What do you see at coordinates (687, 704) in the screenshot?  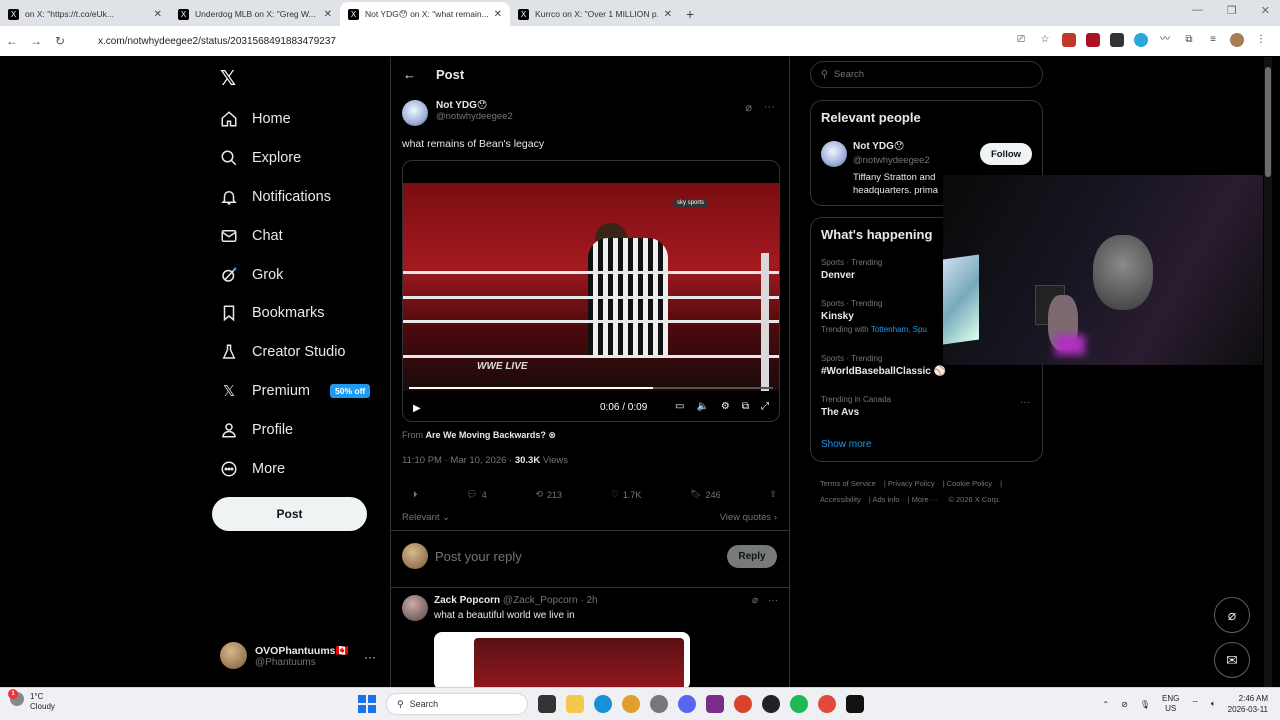 I see `discord-icon` at bounding box center [687, 704].